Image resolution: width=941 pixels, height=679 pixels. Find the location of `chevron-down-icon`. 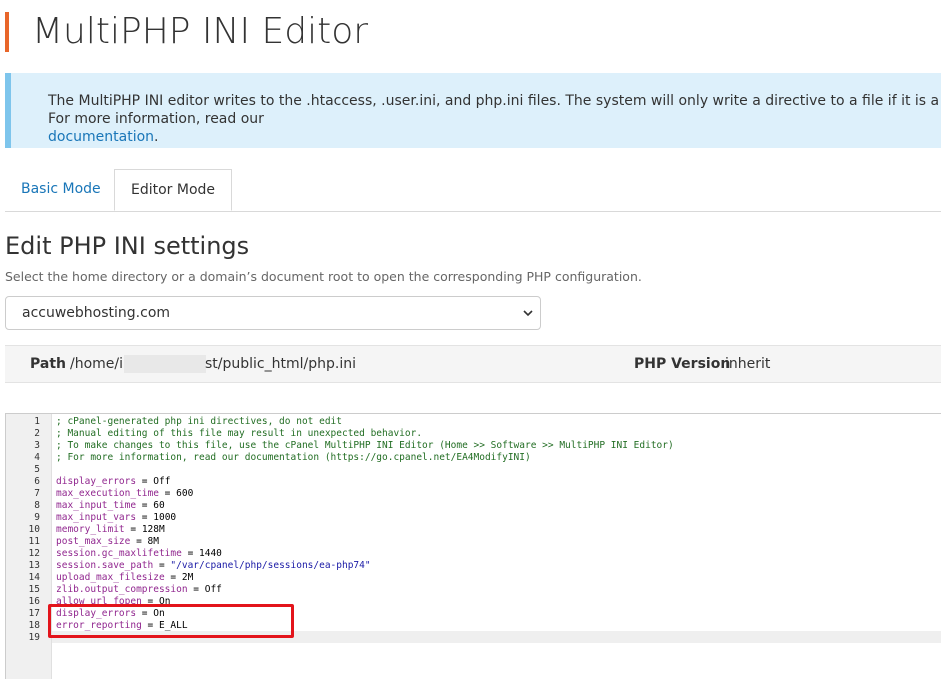

chevron-down-icon is located at coordinates (528, 313).